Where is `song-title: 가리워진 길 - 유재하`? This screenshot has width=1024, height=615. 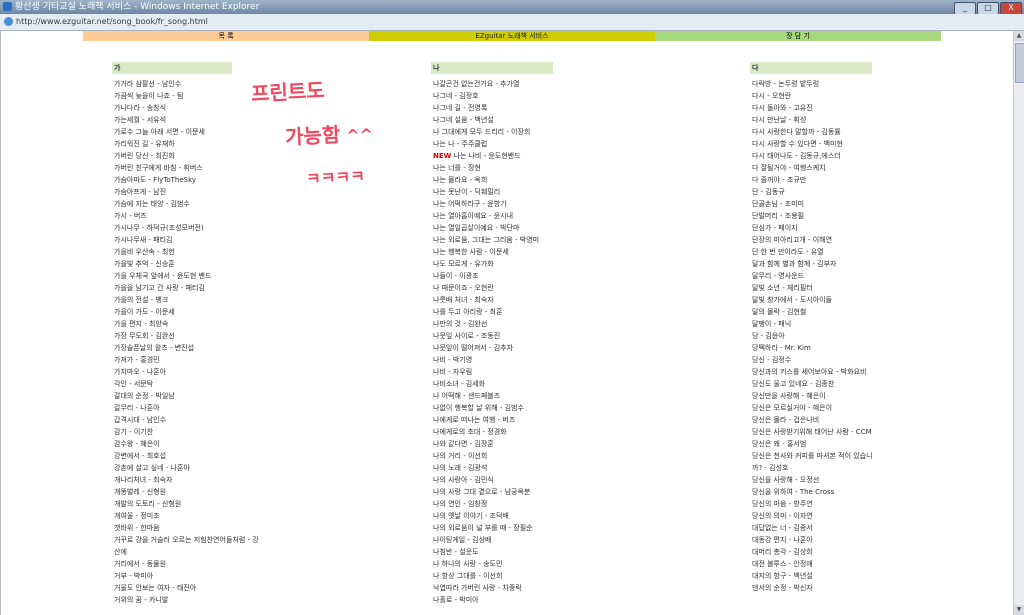
song-title: 가리워진 길 - 유재하 is located at coordinates (144, 144).